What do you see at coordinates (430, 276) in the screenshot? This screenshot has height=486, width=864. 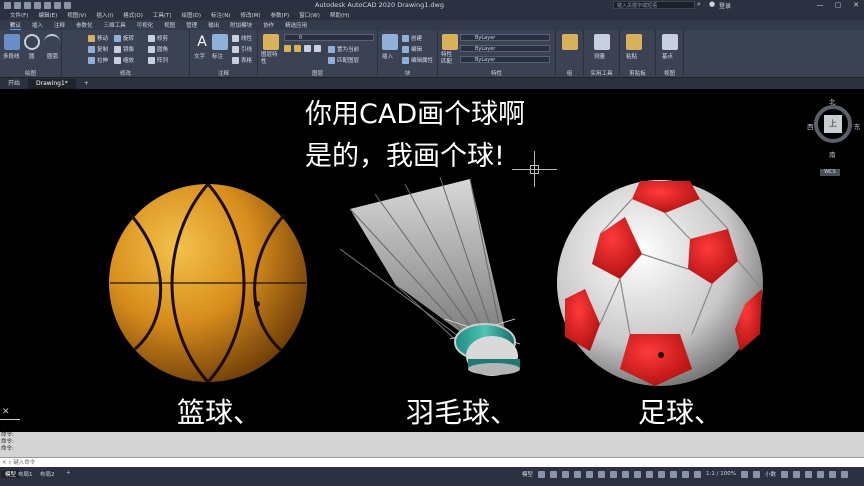 I see `shuttlecock-model` at bounding box center [430, 276].